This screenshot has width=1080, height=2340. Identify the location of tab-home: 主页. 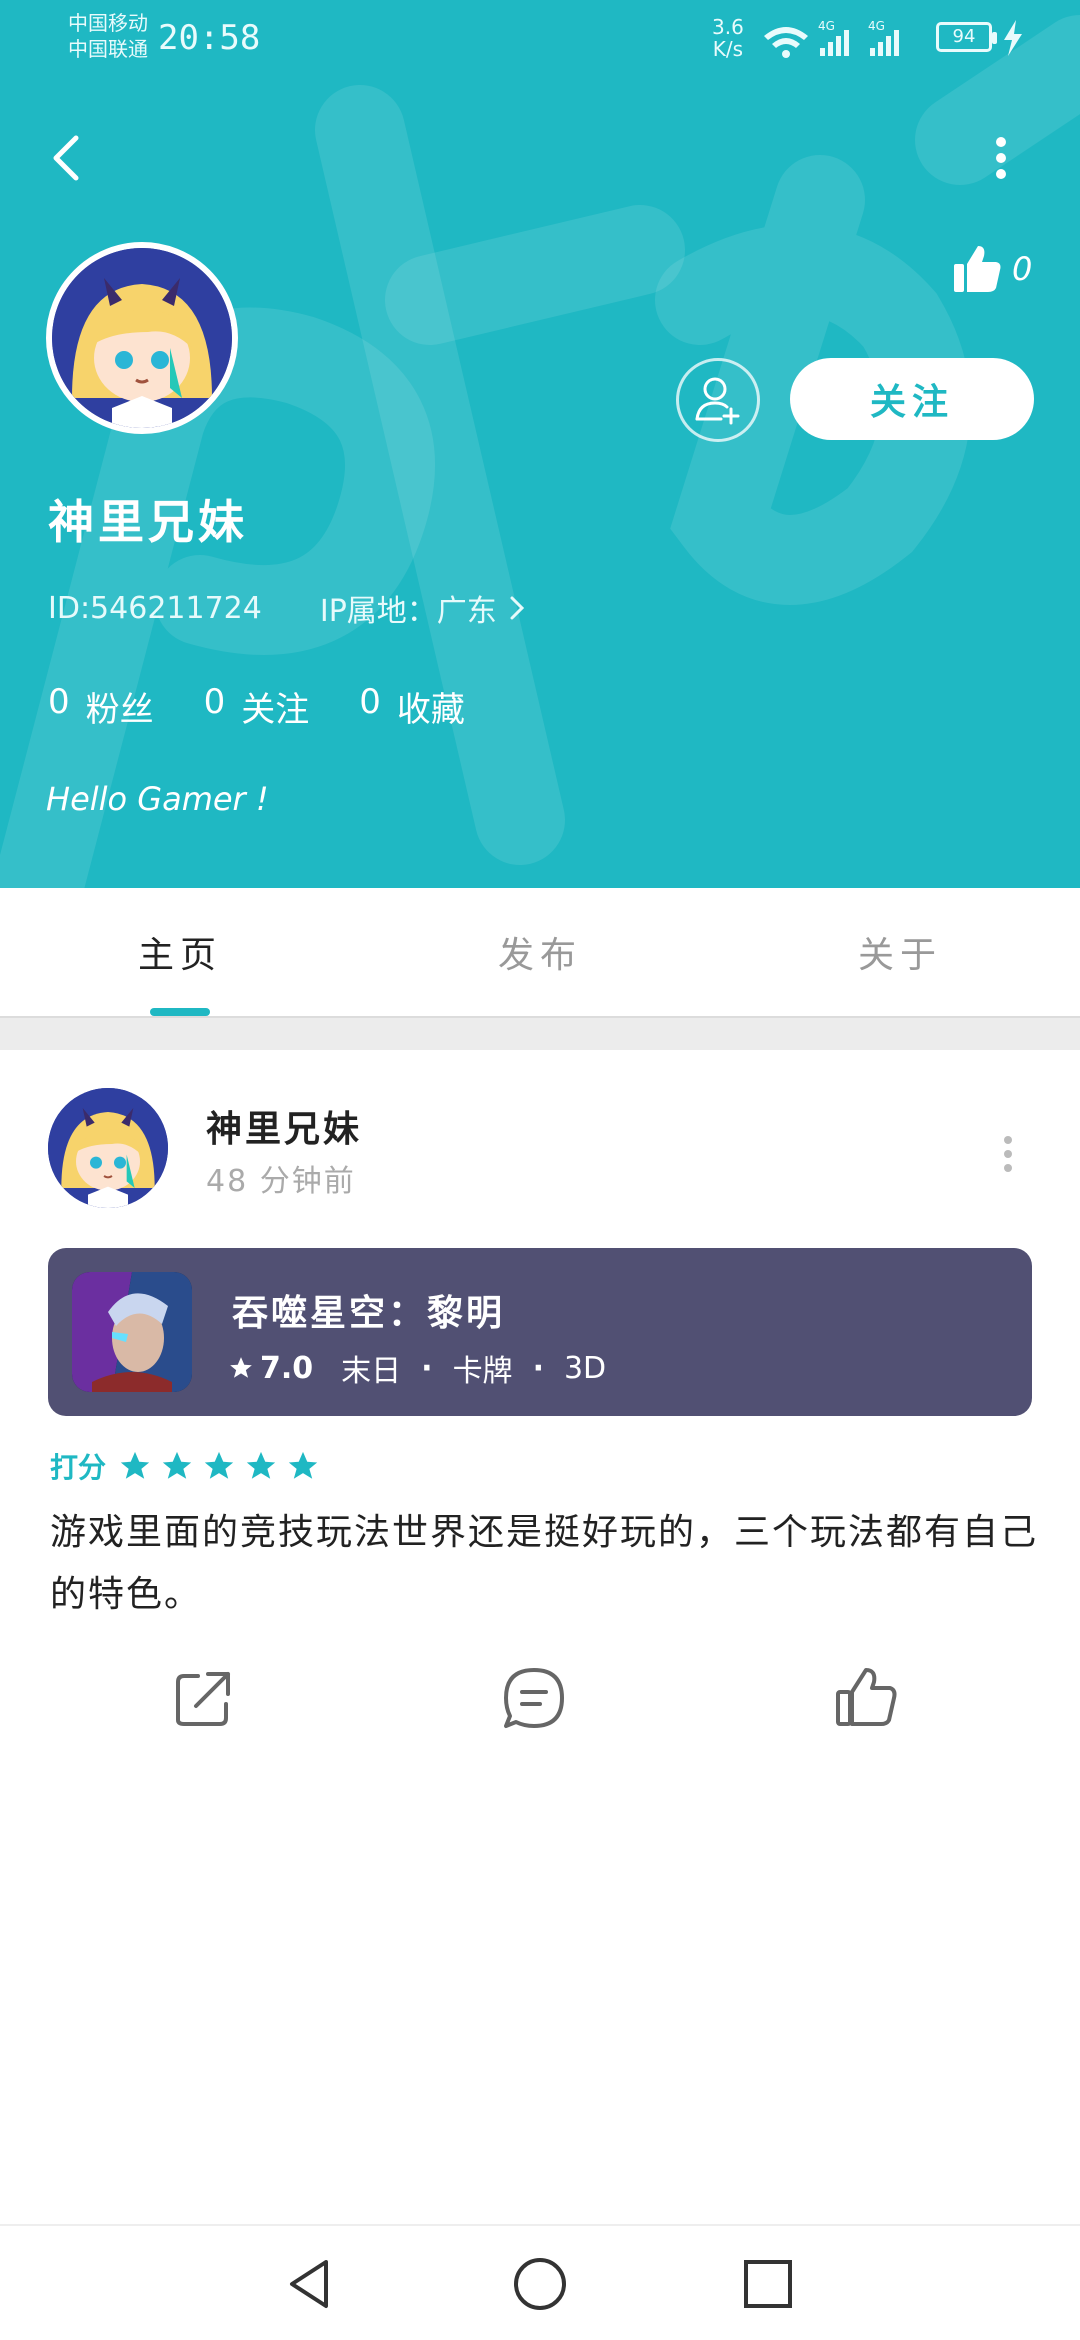
(180, 952).